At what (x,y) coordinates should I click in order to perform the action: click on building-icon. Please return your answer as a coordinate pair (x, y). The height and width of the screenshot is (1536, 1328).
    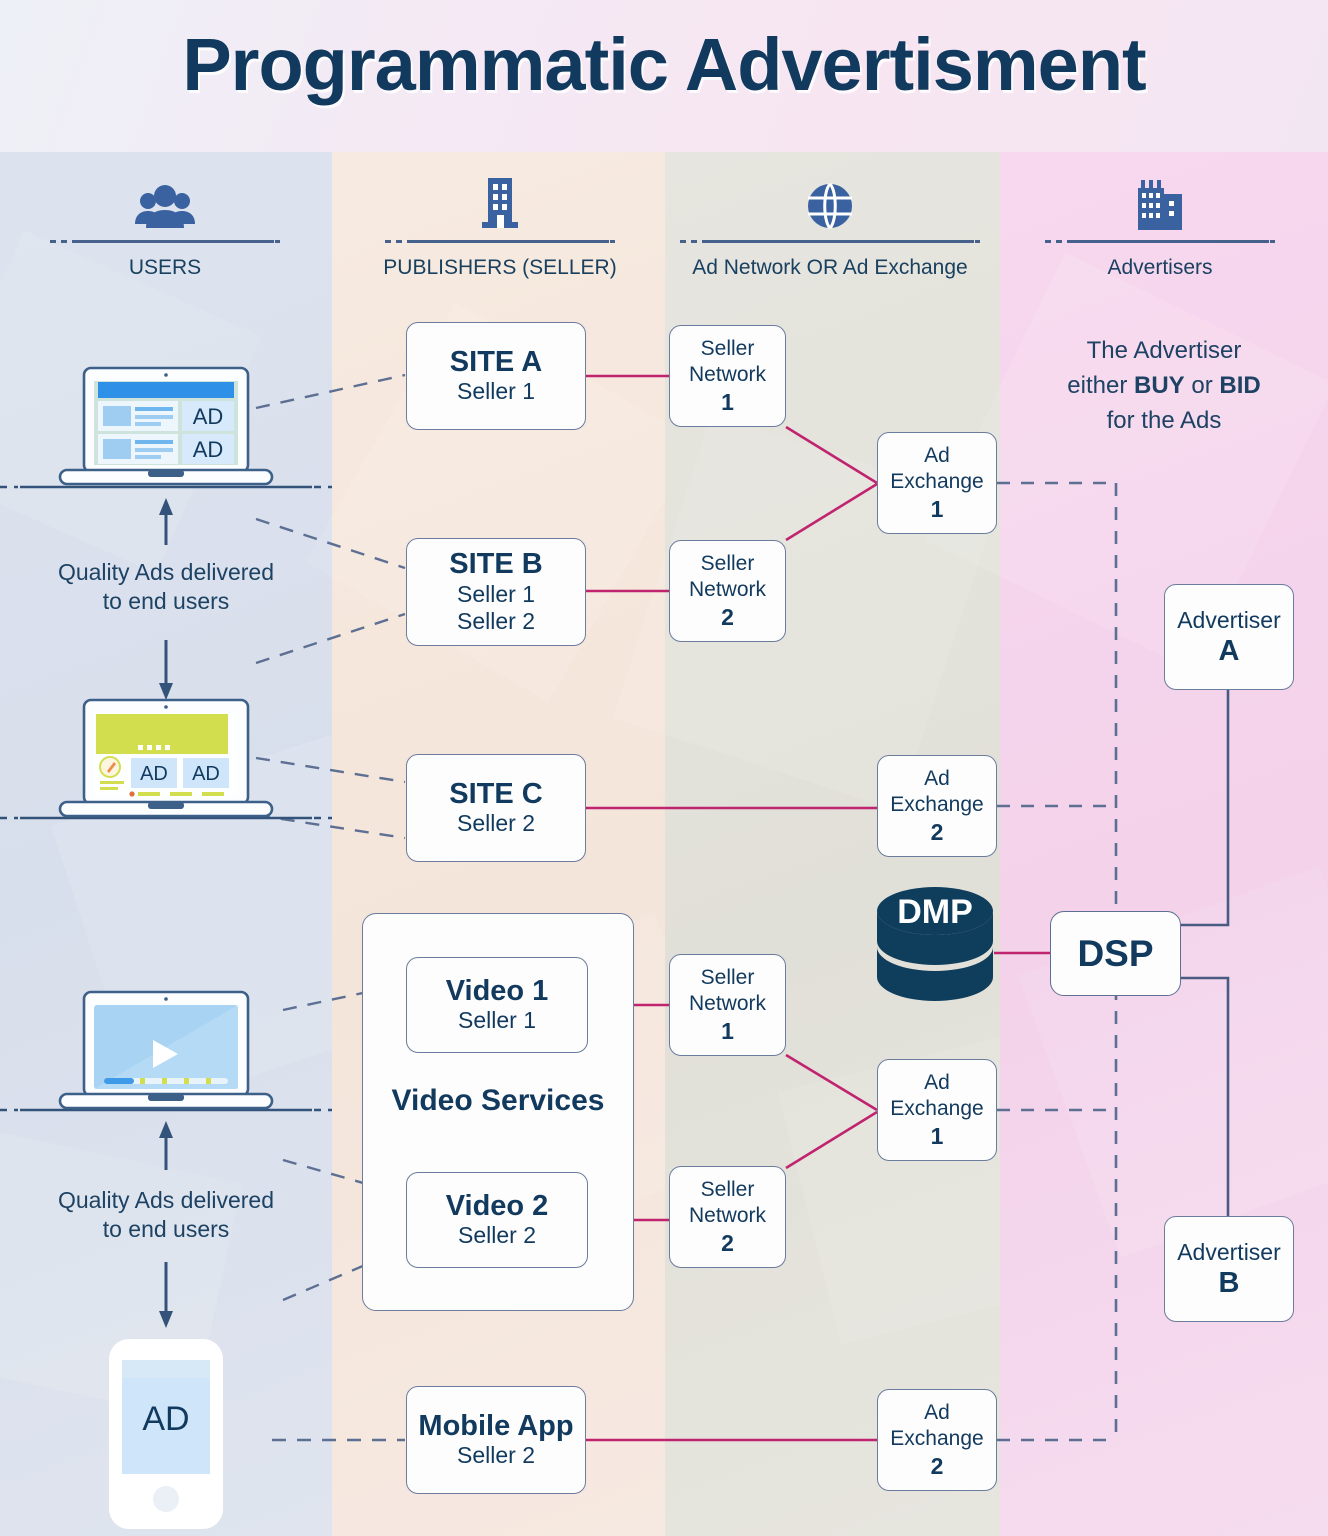
    Looking at the image, I should click on (500, 204).